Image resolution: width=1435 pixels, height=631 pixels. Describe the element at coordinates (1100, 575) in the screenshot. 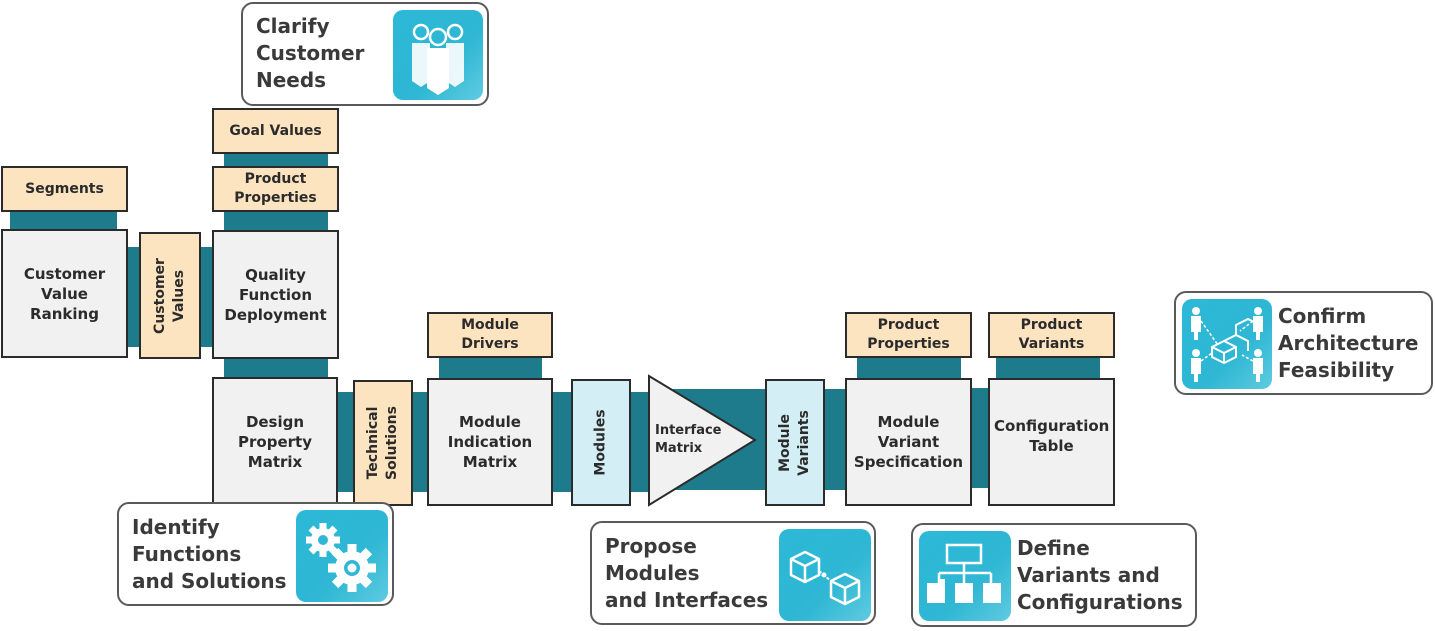

I see `phase-define-label: Define Variants and Configurations` at that location.